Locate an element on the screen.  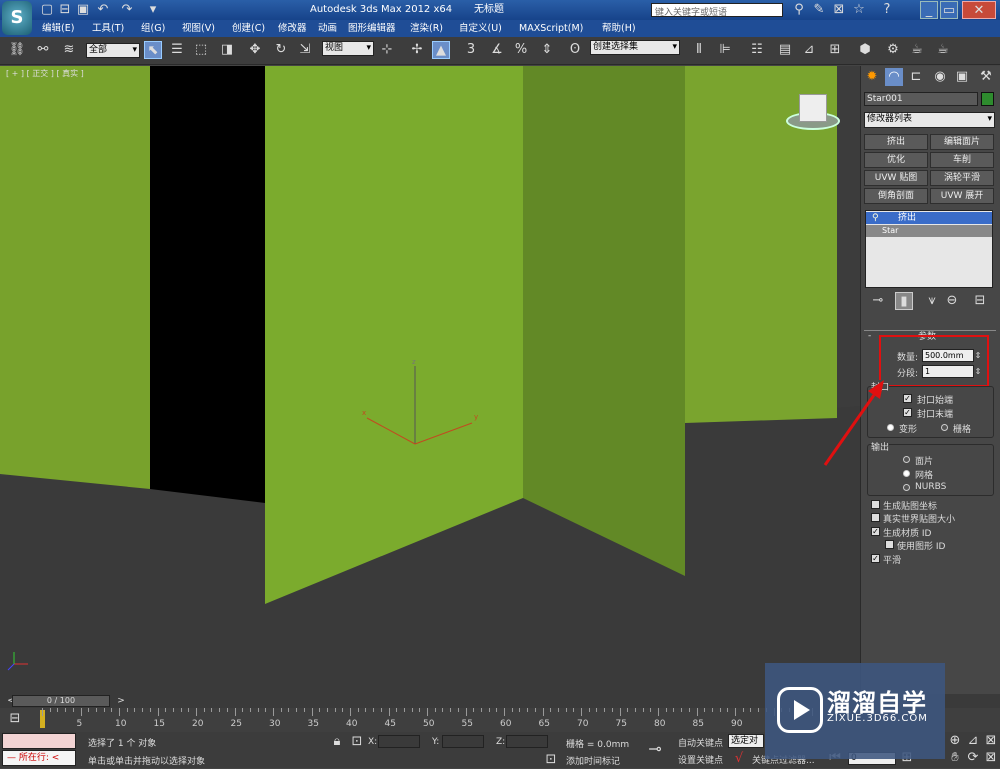
morph-radio is located at coordinates (890, 427).